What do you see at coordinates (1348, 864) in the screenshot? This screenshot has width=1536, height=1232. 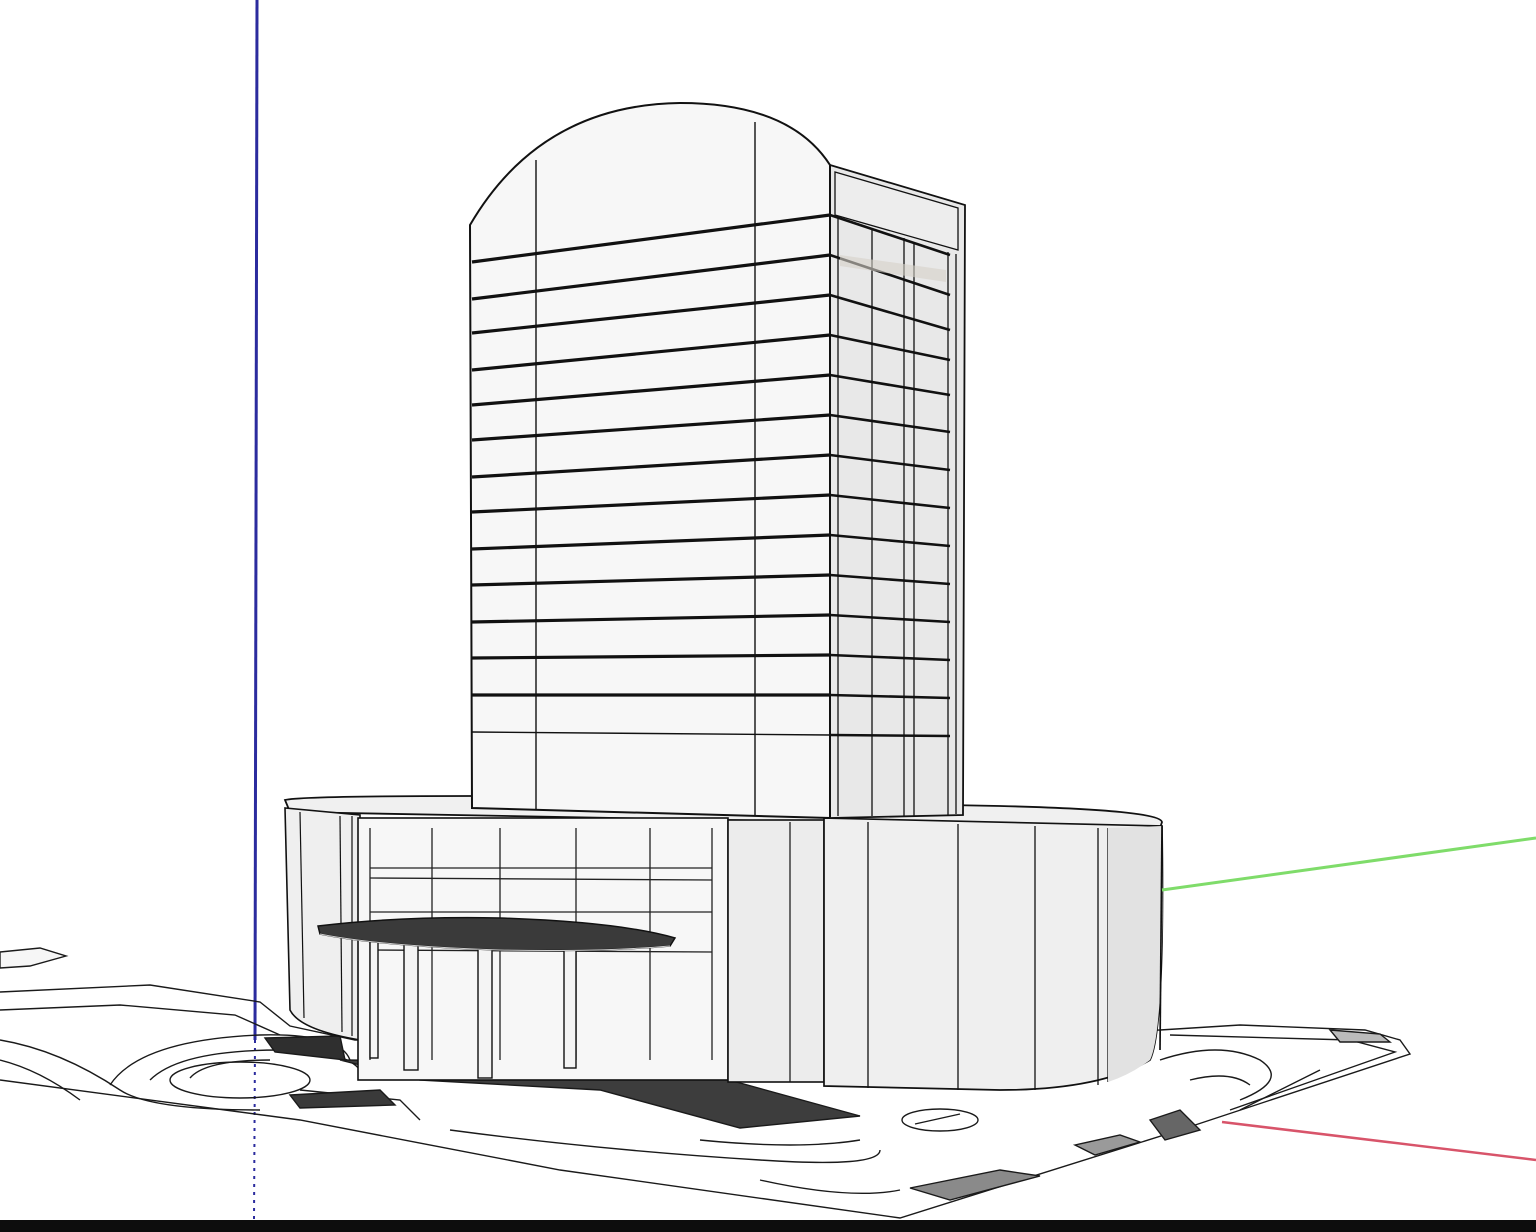 I see `green-axis` at bounding box center [1348, 864].